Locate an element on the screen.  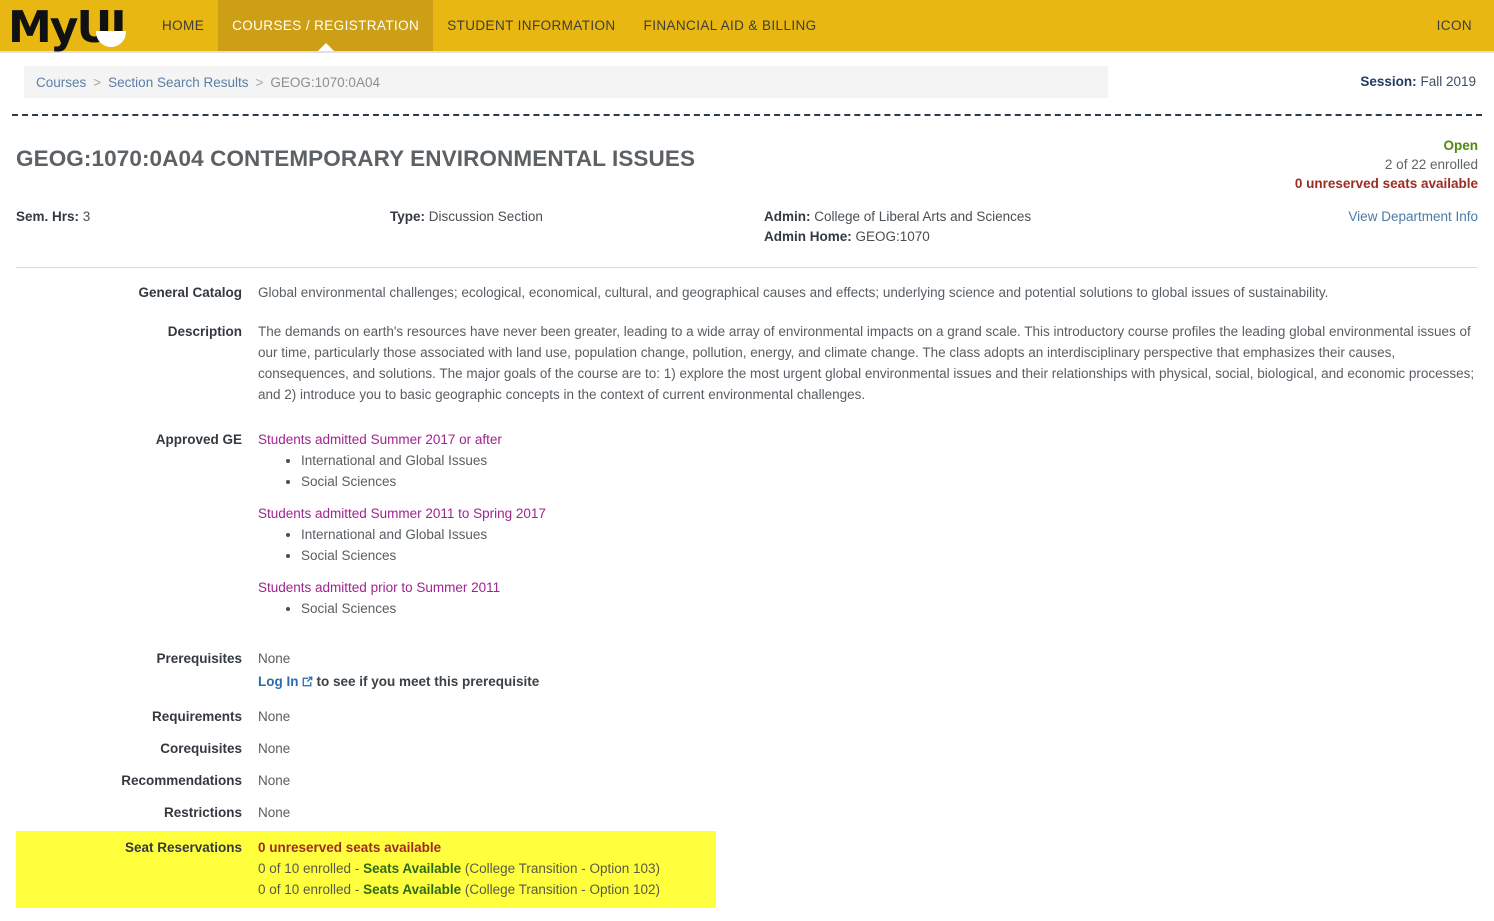
breadcrumb-courses-link: Courses is located at coordinates (61, 82).